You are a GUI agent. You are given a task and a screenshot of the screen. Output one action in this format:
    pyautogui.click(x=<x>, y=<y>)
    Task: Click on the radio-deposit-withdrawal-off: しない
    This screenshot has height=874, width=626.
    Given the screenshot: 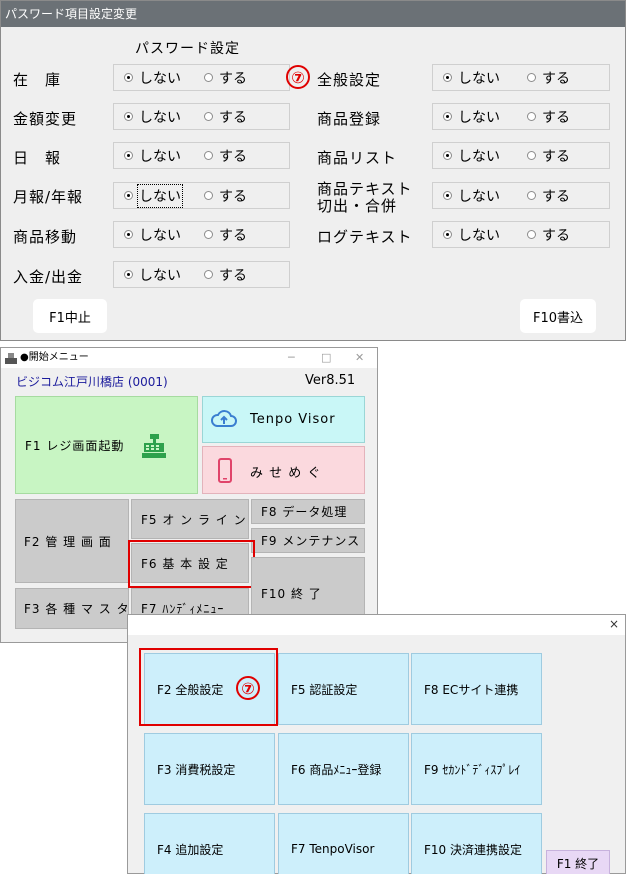 What is the action you would take?
    pyautogui.click(x=164, y=275)
    